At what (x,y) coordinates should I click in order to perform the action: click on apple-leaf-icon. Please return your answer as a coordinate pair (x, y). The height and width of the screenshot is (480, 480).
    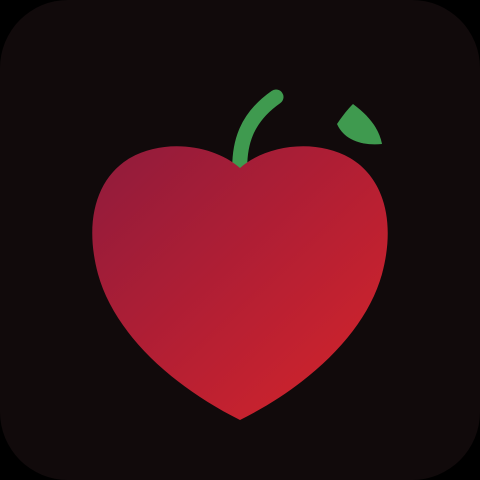
    Looking at the image, I should click on (359, 124).